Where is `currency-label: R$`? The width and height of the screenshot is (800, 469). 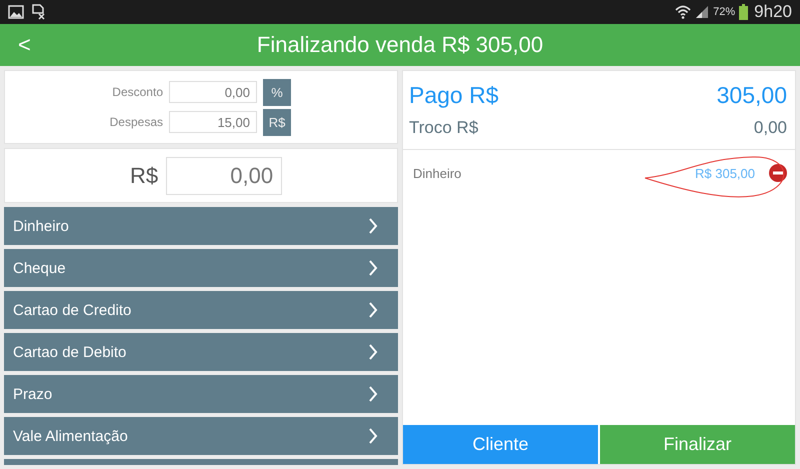
currency-label: R$ is located at coordinates (144, 175).